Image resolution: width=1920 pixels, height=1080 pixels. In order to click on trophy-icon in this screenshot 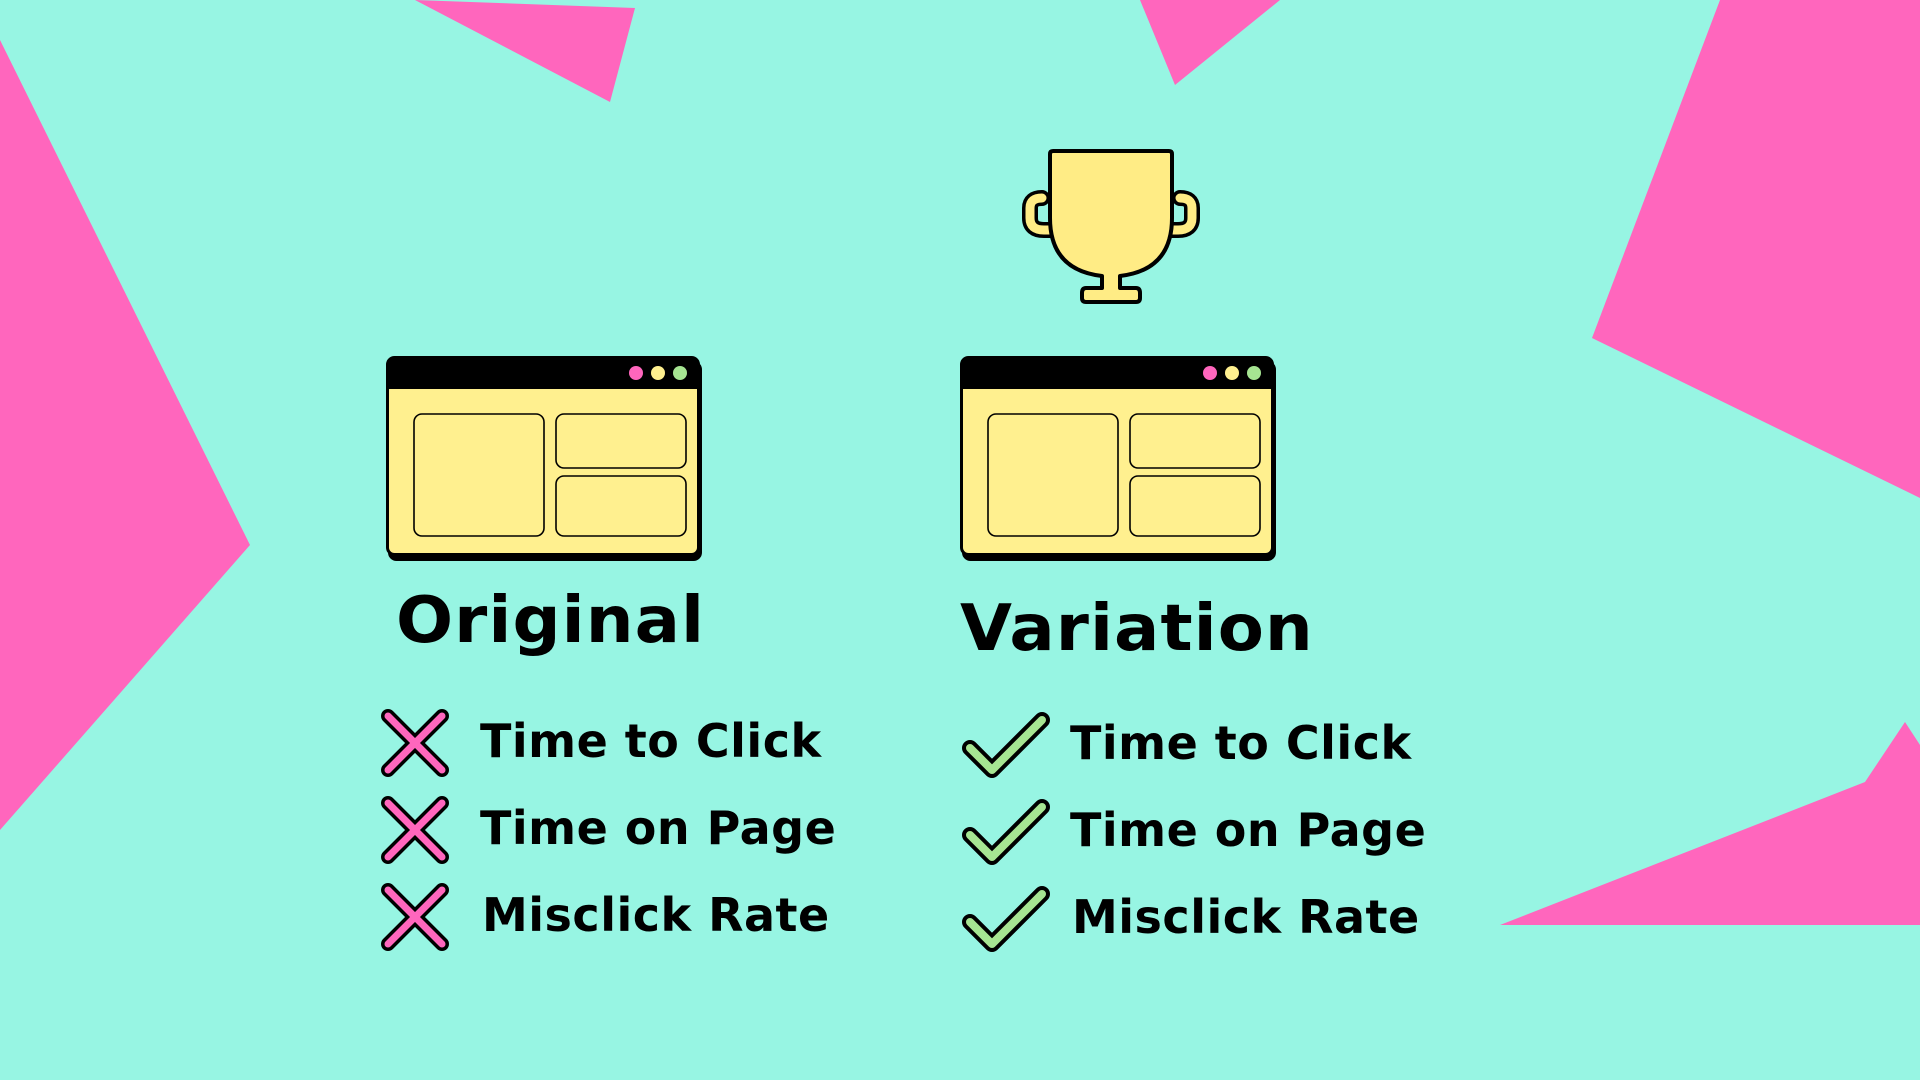, I will do `click(1111, 226)`.